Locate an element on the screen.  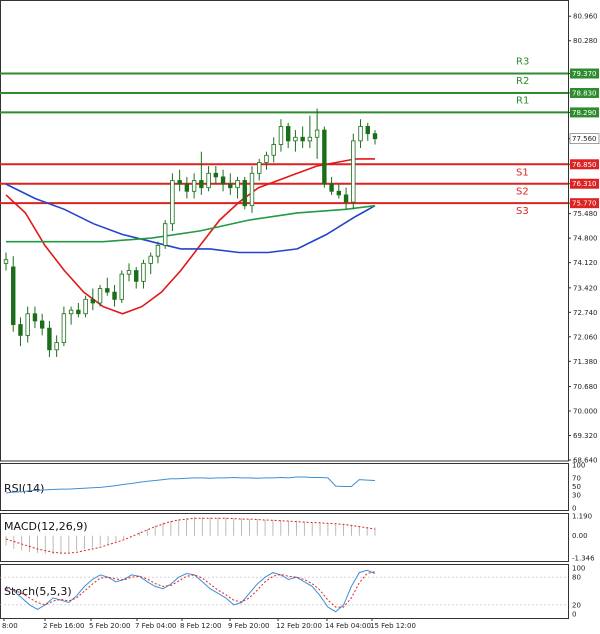
rsi-line is located at coordinates (190, 485).